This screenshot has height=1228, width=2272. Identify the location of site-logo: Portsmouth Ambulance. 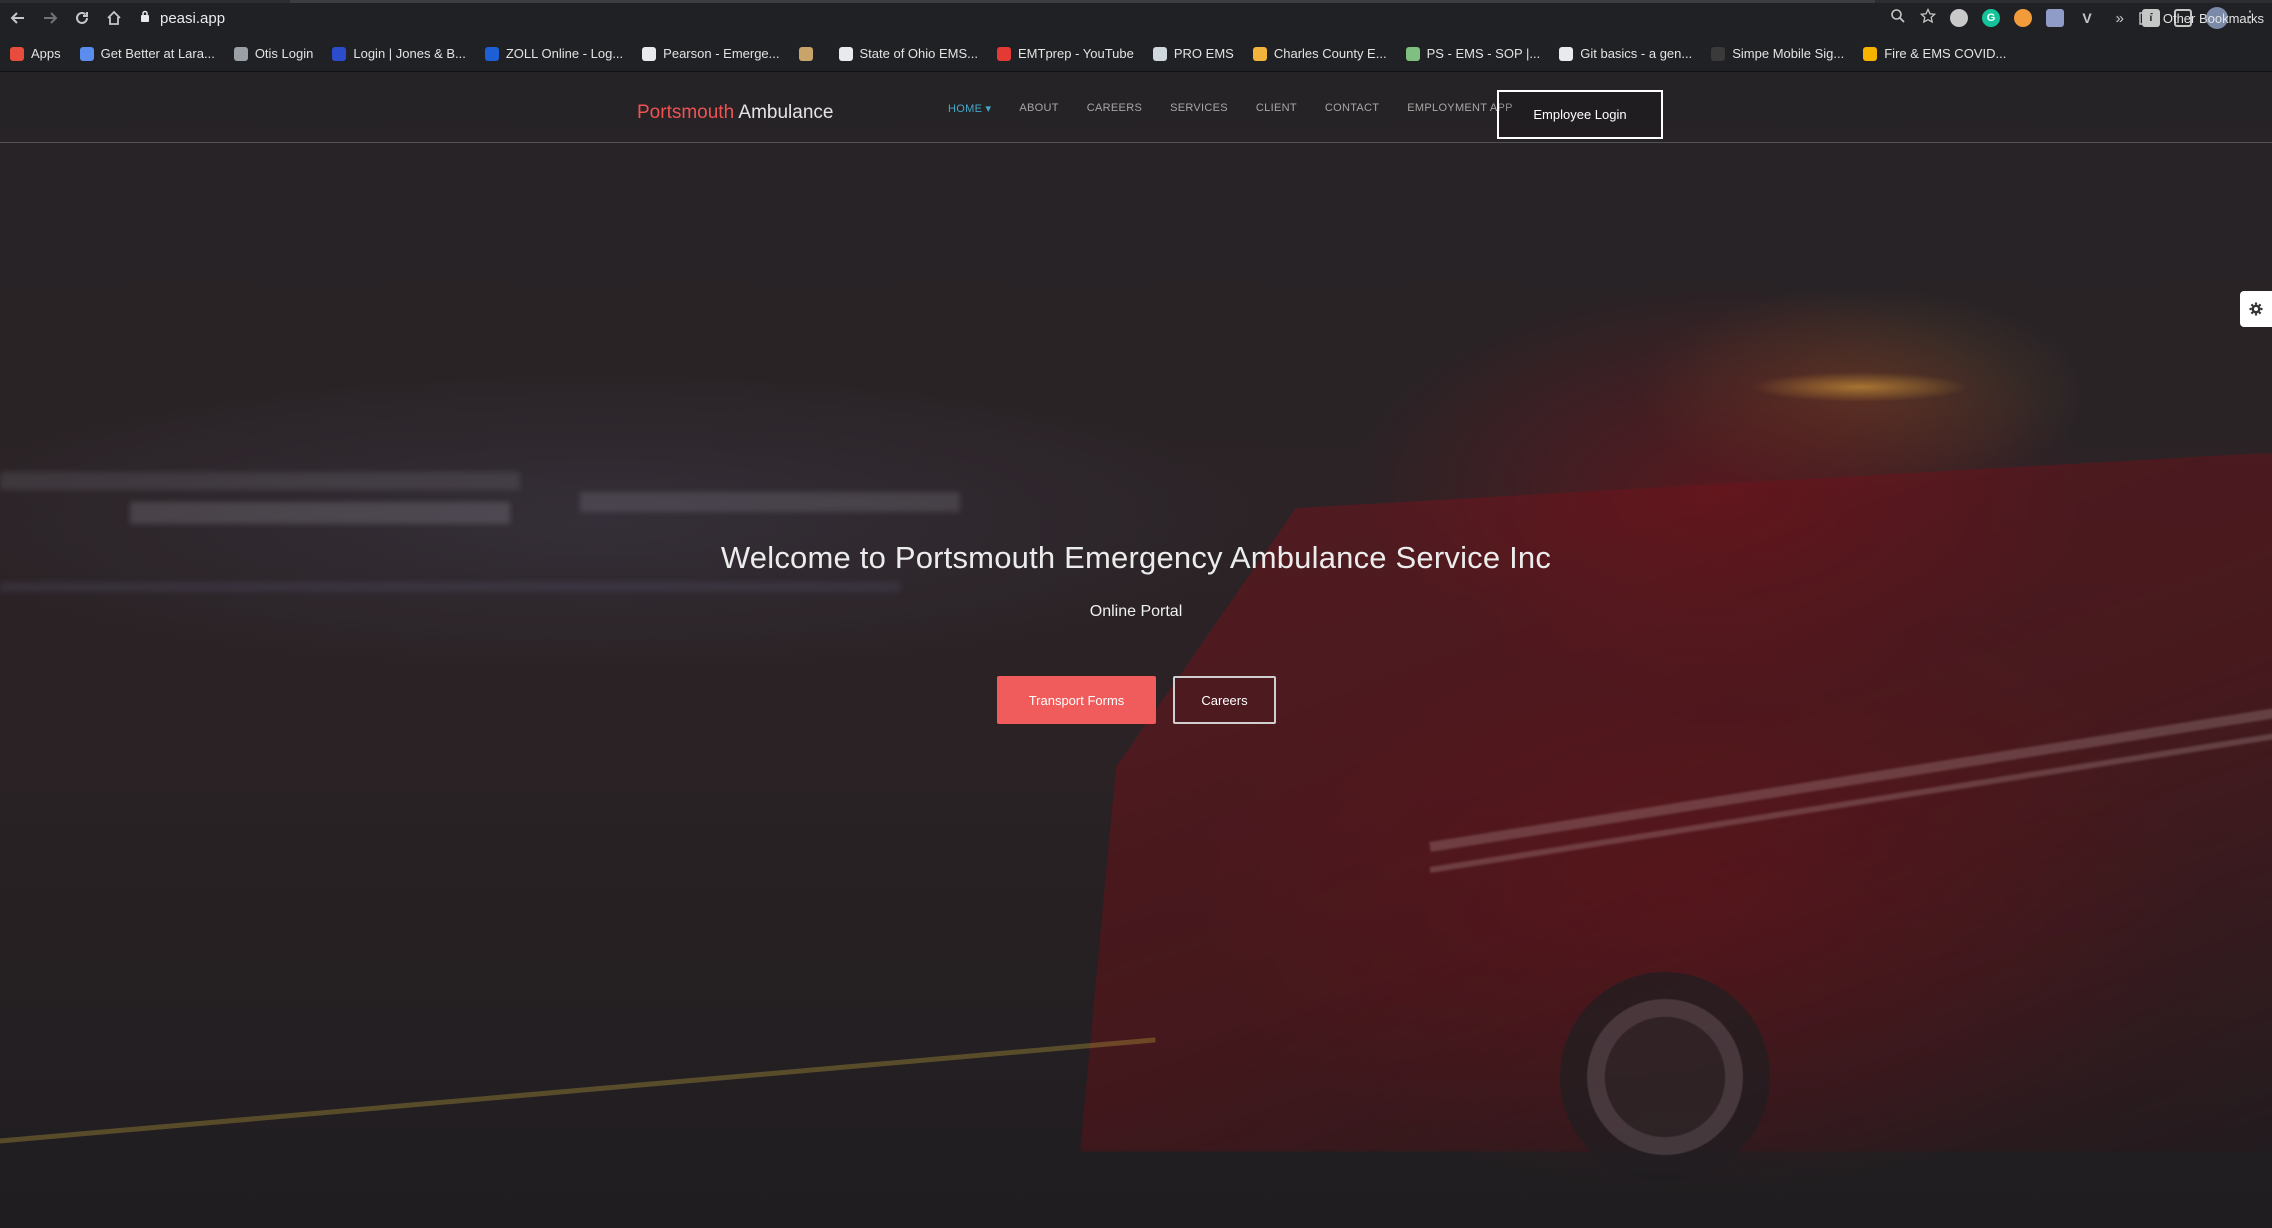
(735, 113).